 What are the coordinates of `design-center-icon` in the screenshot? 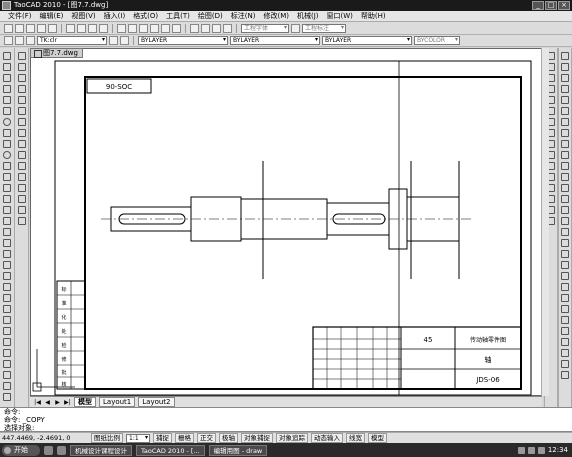 It's located at (205, 28).